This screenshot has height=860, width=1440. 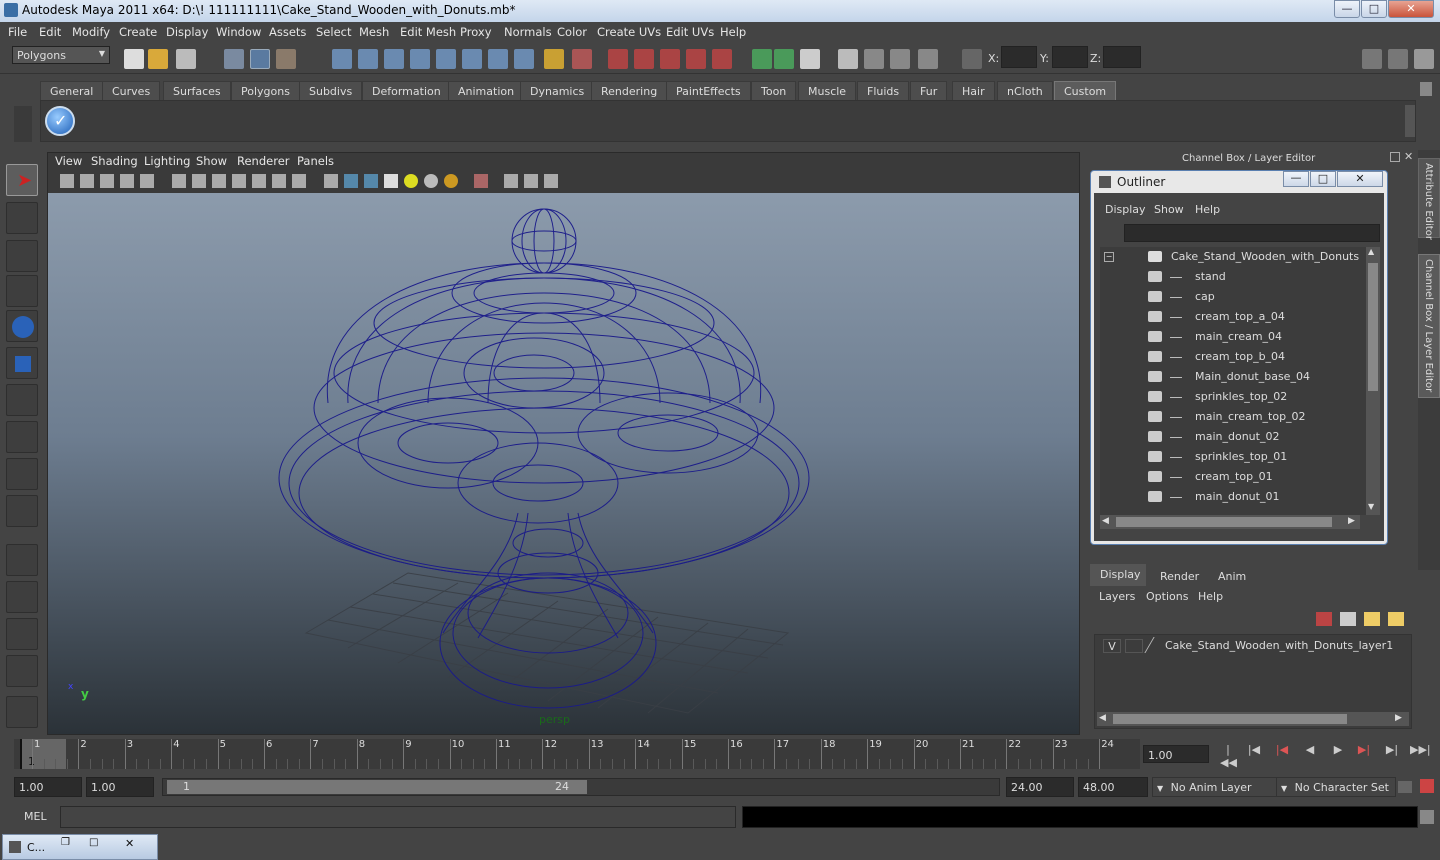 What do you see at coordinates (1336, 787) in the screenshot?
I see `character-set-dropdown: ▼ No Character Set` at bounding box center [1336, 787].